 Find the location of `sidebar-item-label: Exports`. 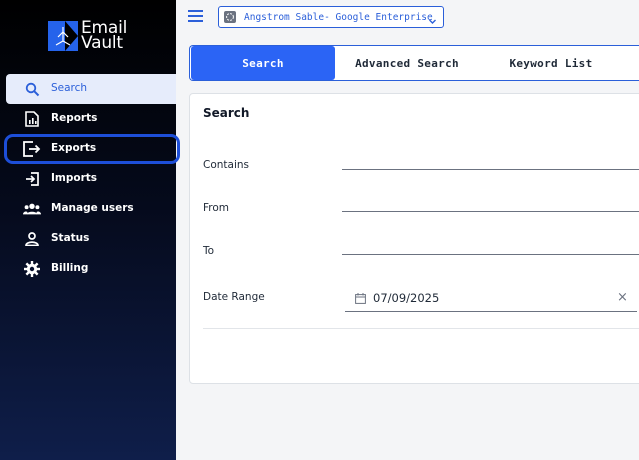

sidebar-item-label: Exports is located at coordinates (74, 148).